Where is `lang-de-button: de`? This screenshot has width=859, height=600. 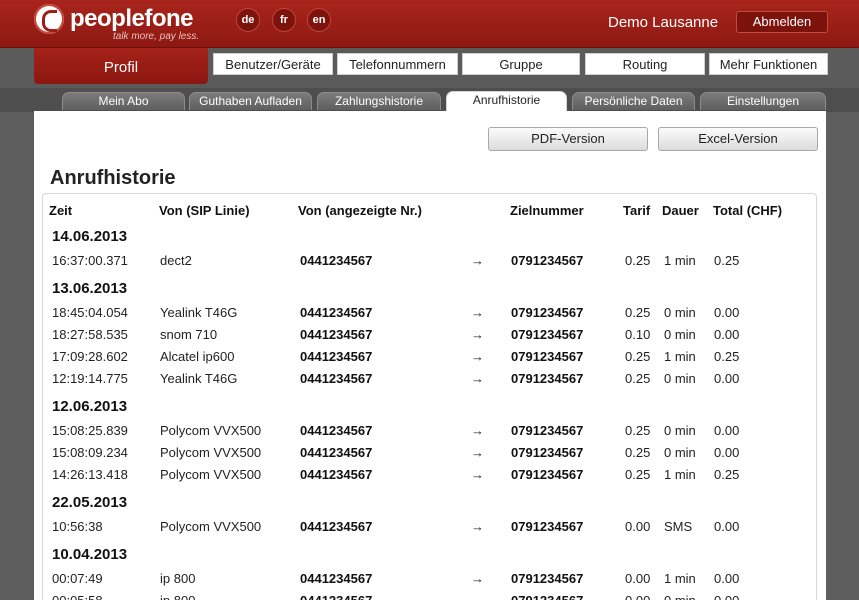 lang-de-button: de is located at coordinates (248, 20).